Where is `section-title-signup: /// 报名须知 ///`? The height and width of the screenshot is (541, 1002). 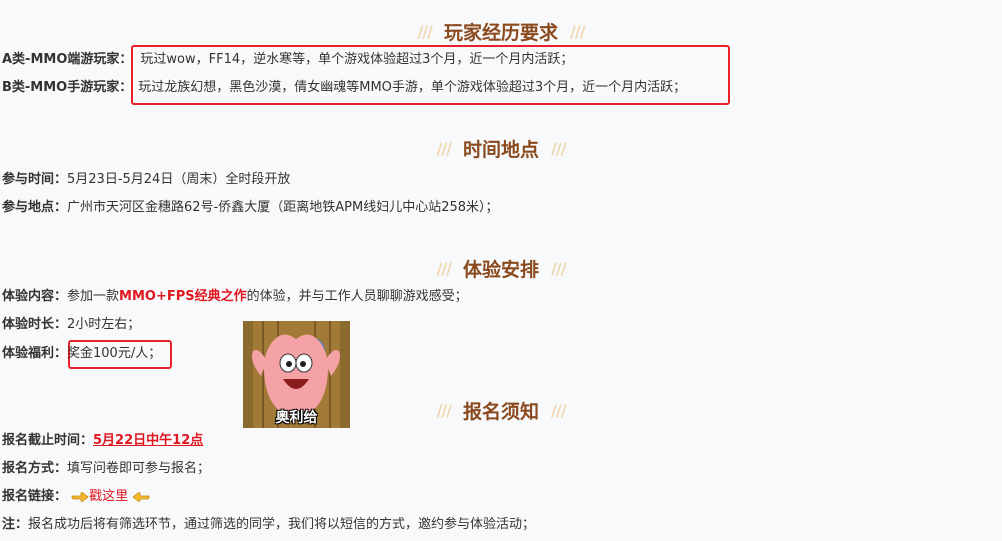 section-title-signup: /// 报名须知 /// is located at coordinates (501, 410).